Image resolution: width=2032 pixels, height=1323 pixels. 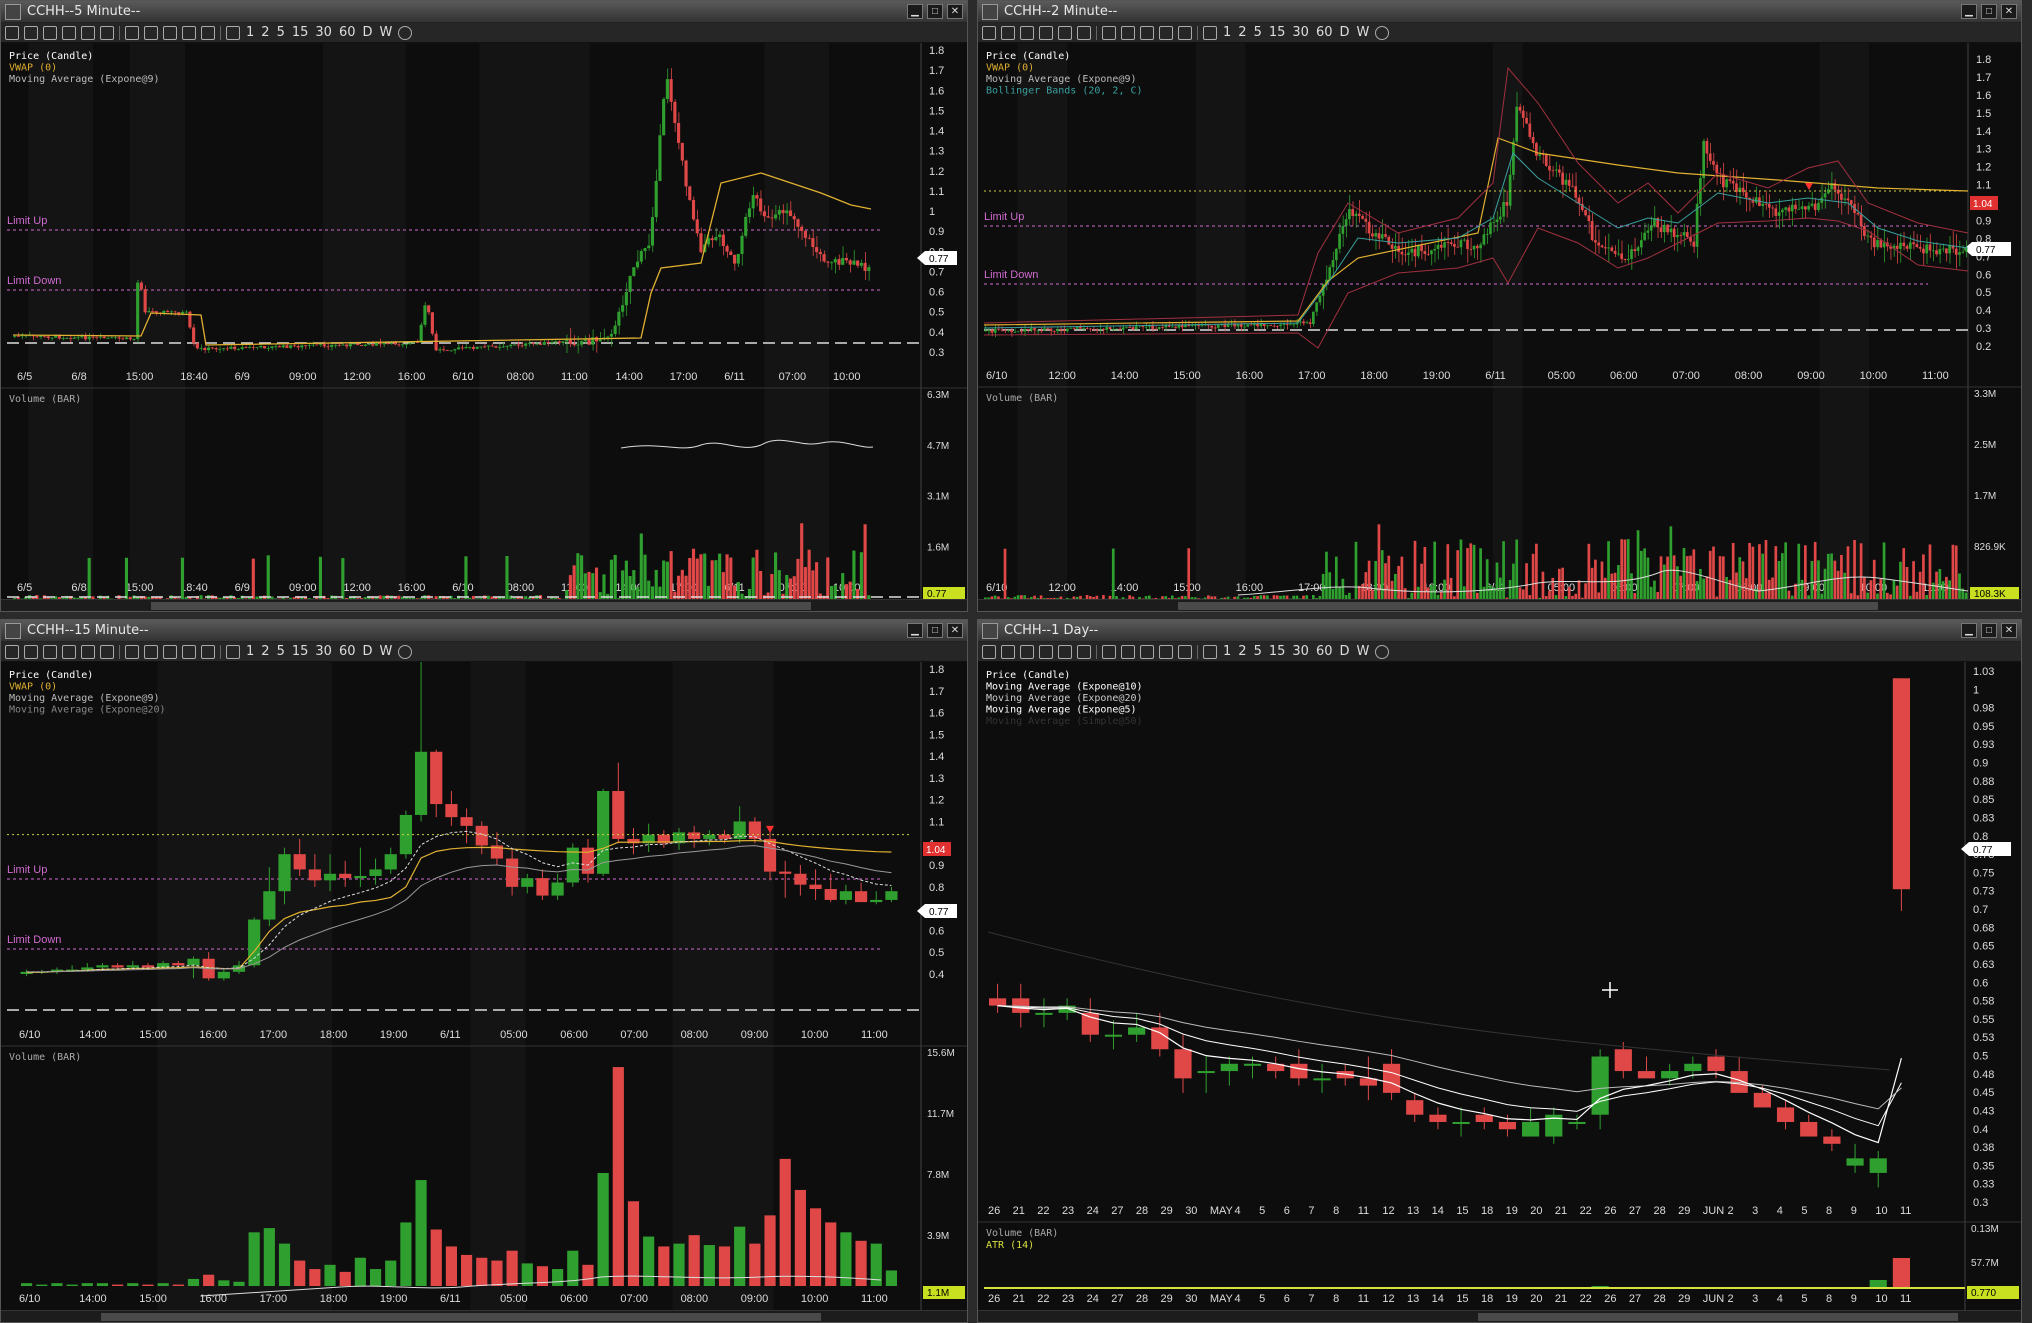 I want to click on scroll-thumb, so click(x=1528, y=606).